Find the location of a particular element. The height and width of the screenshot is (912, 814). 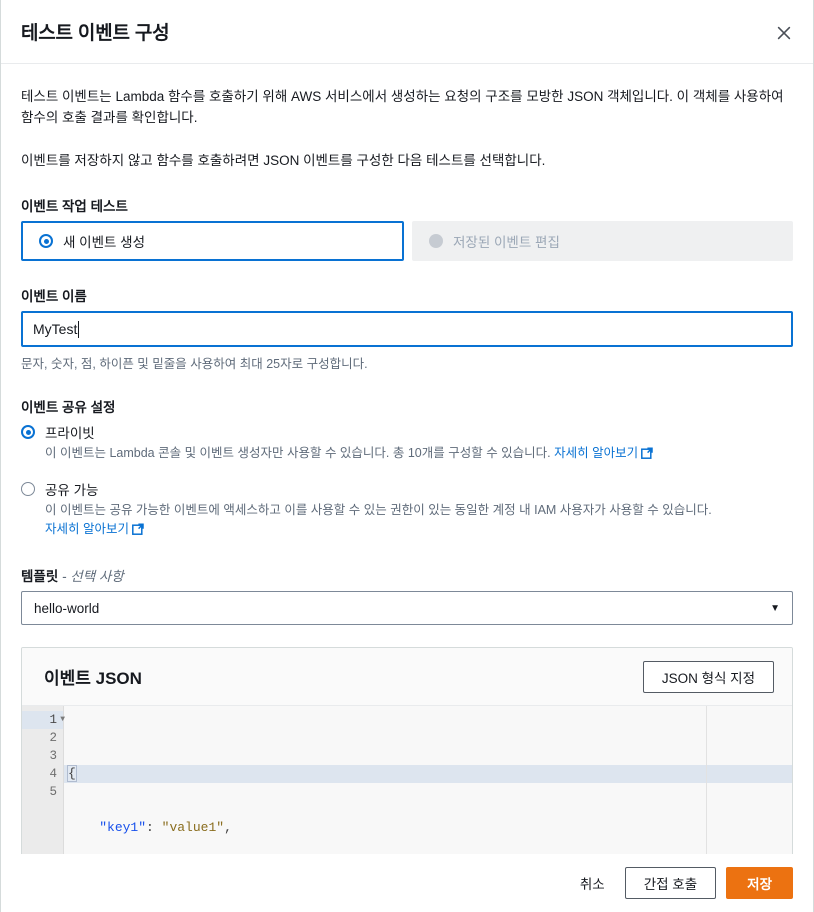

radio-tile-create-new-event: 새 이벤트 생성 is located at coordinates (212, 241).